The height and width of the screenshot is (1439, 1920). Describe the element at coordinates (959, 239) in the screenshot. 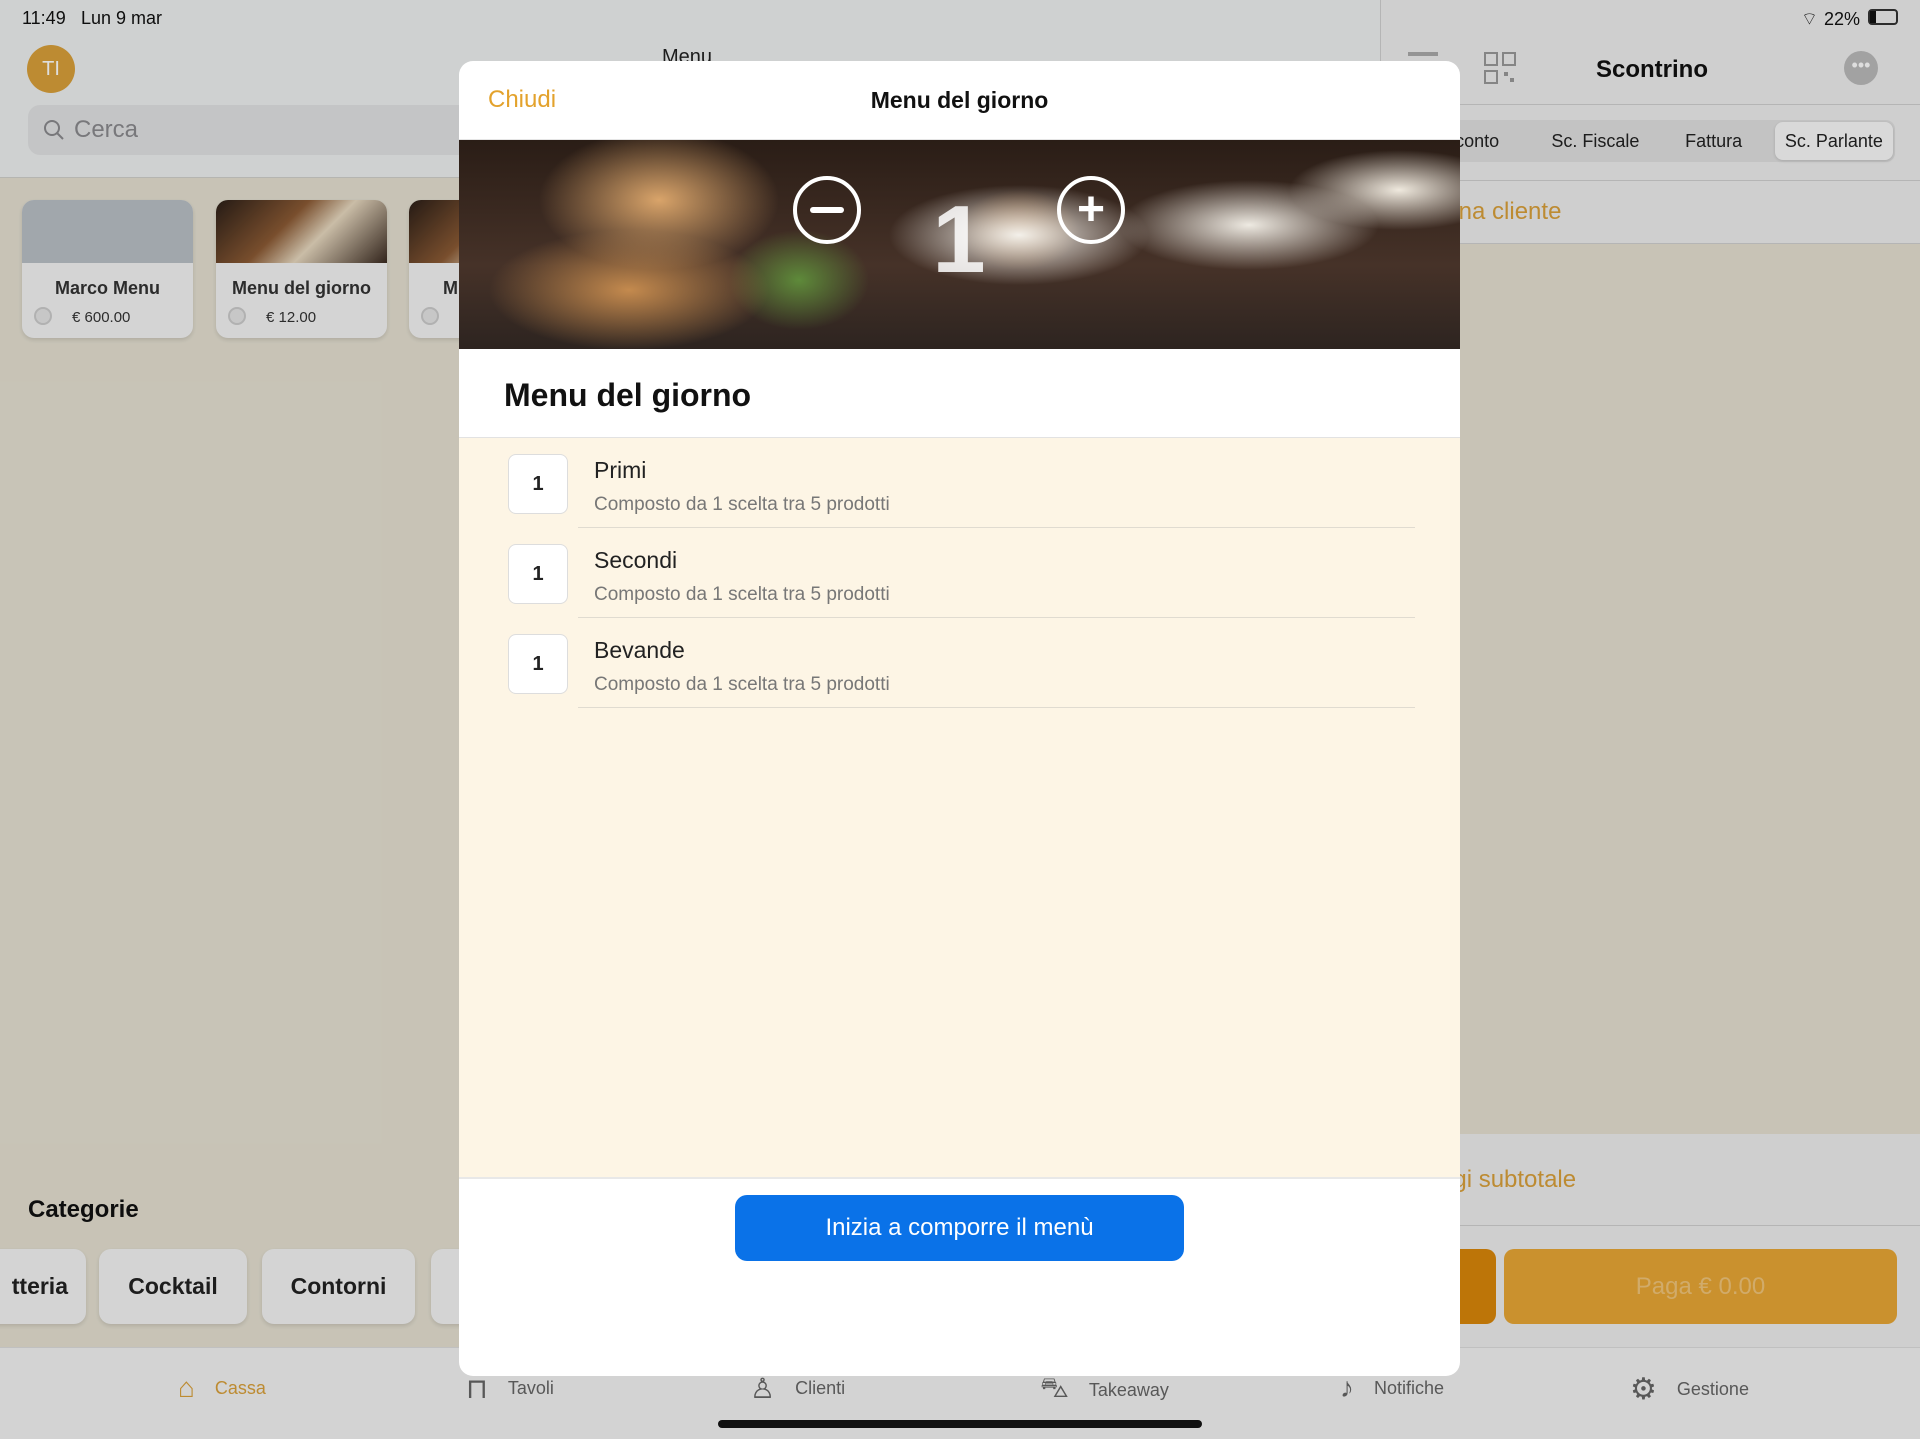

I see `quantity-value: 1` at that location.